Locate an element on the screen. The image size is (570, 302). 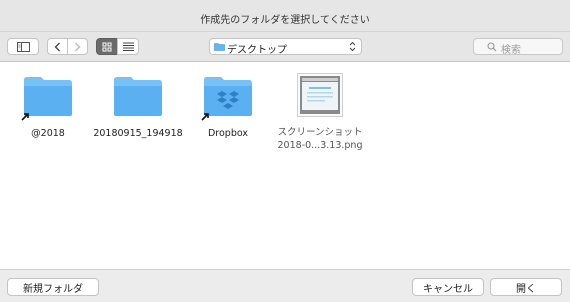
file-item-alias-2018: @2018 is located at coordinates (48, 105).